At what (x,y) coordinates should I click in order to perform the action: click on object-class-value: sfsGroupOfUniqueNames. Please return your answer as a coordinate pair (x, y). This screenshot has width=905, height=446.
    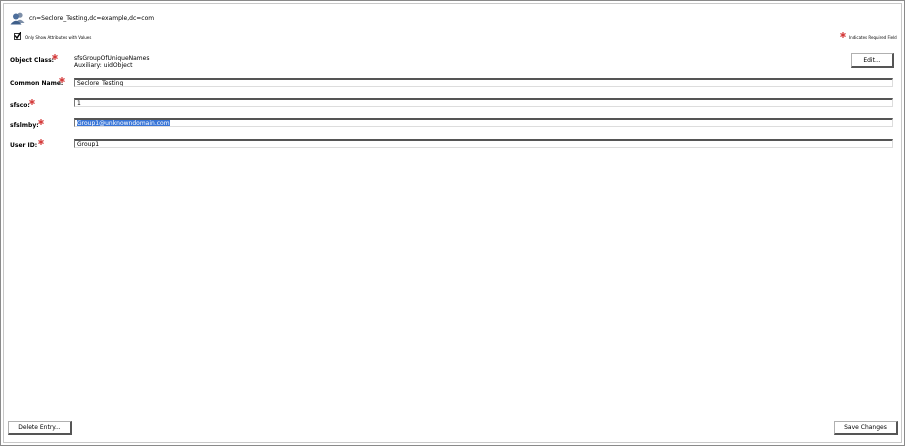
    Looking at the image, I should click on (112, 58).